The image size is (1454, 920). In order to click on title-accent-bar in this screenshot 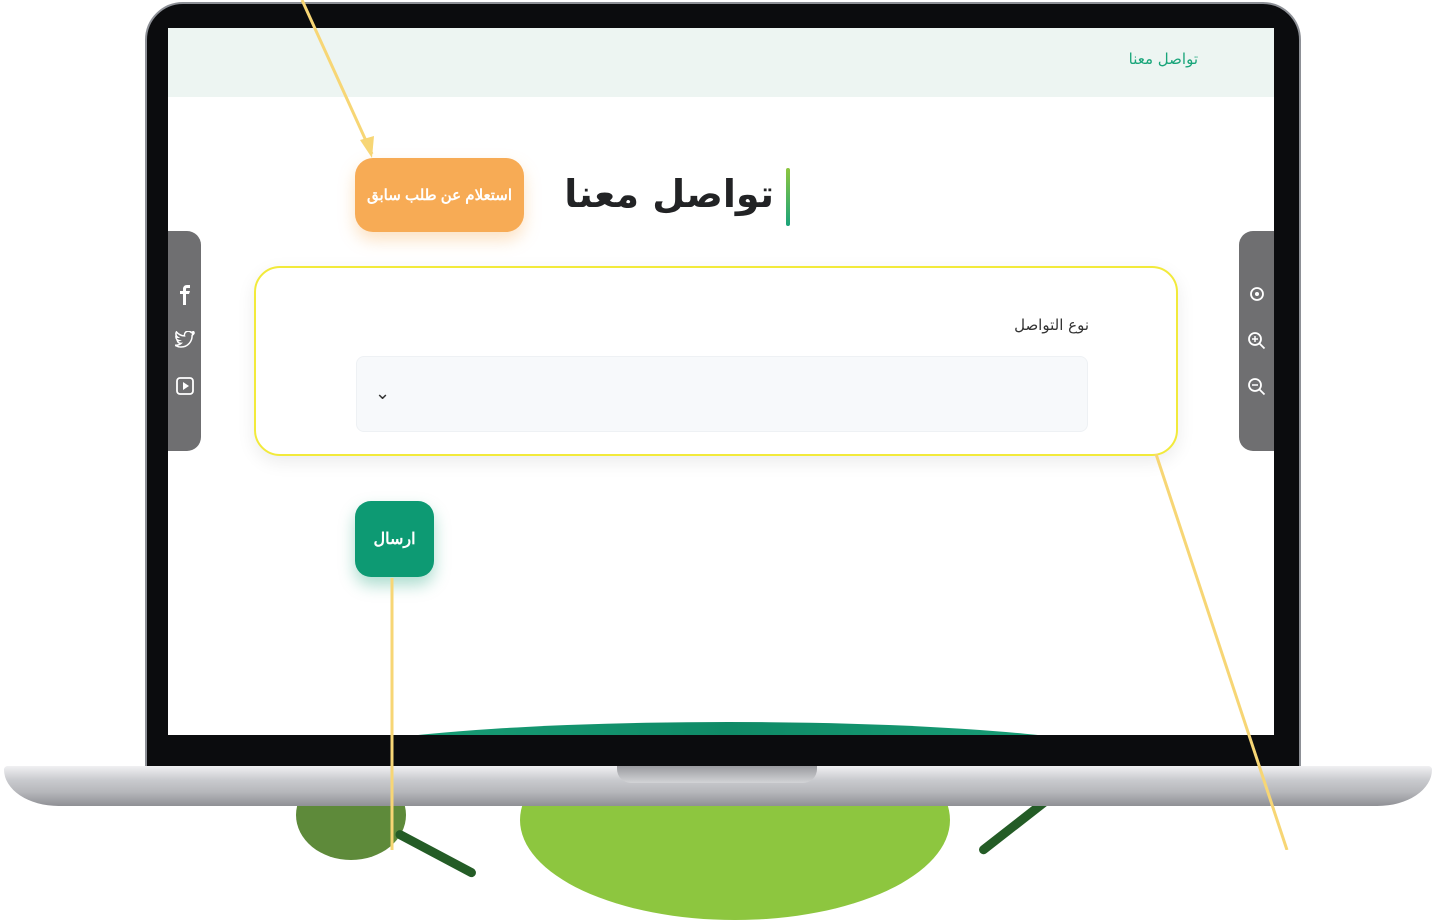, I will do `click(788, 197)`.